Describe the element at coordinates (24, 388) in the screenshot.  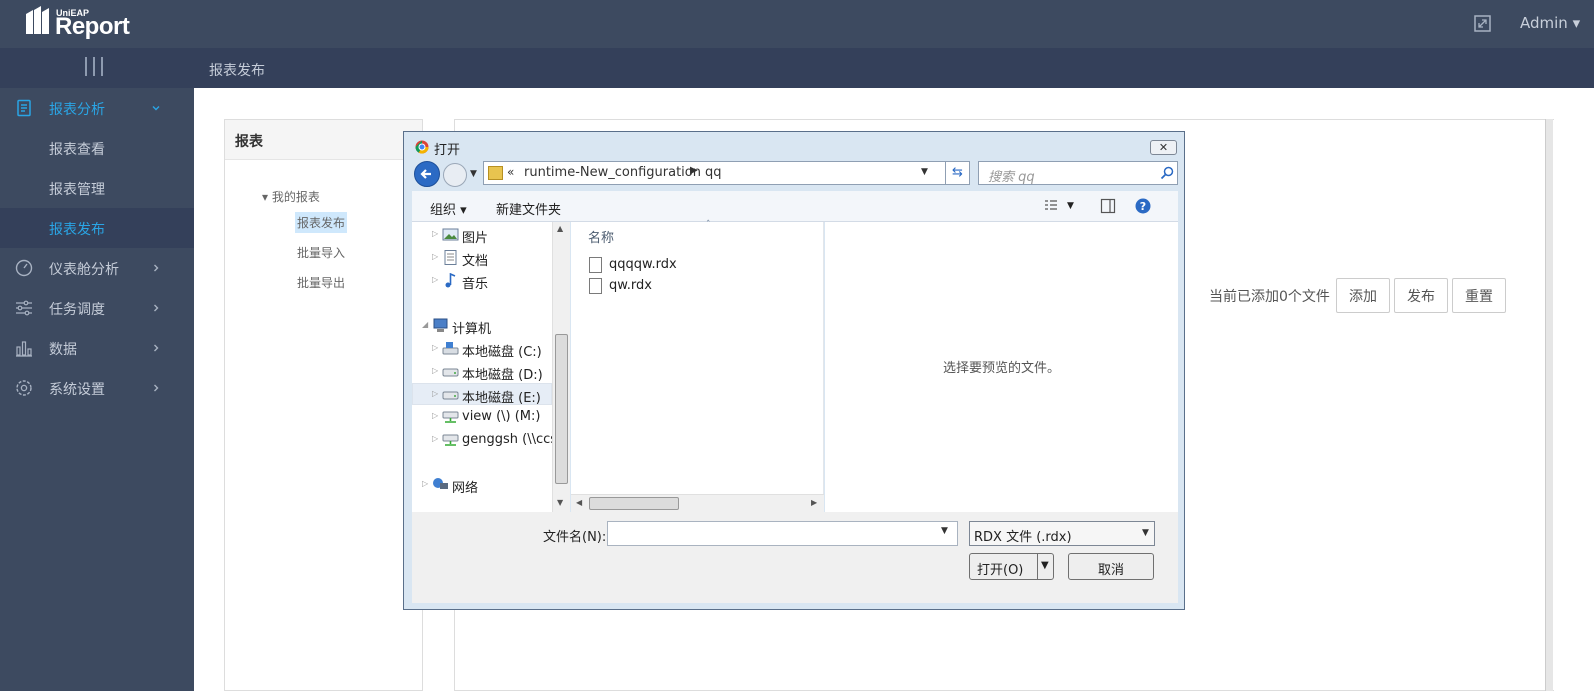
I see `gear-icon` at that location.